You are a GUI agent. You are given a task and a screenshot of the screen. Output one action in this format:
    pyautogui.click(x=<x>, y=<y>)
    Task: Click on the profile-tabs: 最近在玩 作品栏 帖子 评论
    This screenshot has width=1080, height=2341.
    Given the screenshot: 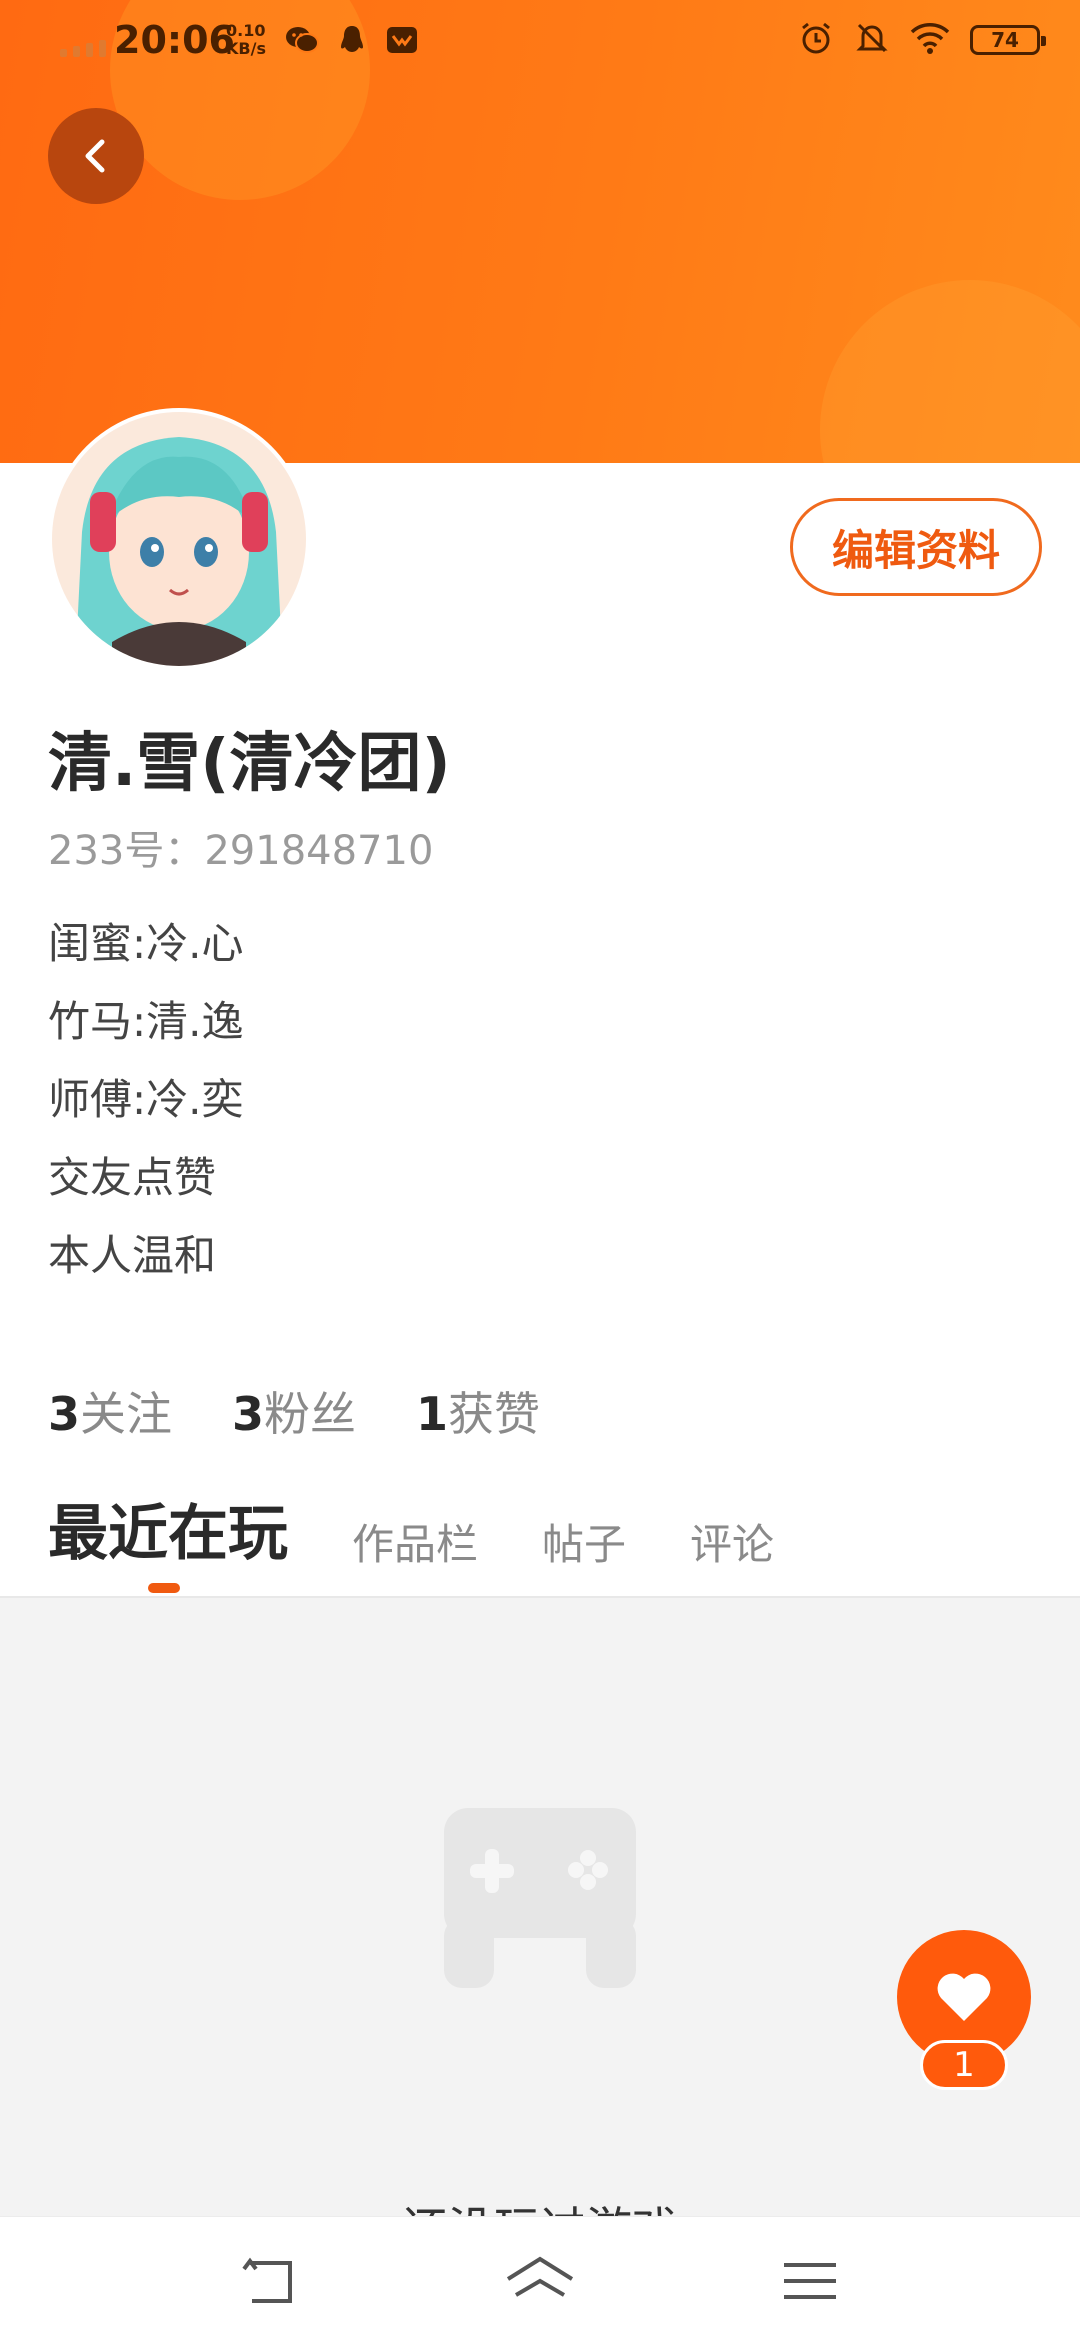 What is the action you would take?
    pyautogui.click(x=443, y=1539)
    